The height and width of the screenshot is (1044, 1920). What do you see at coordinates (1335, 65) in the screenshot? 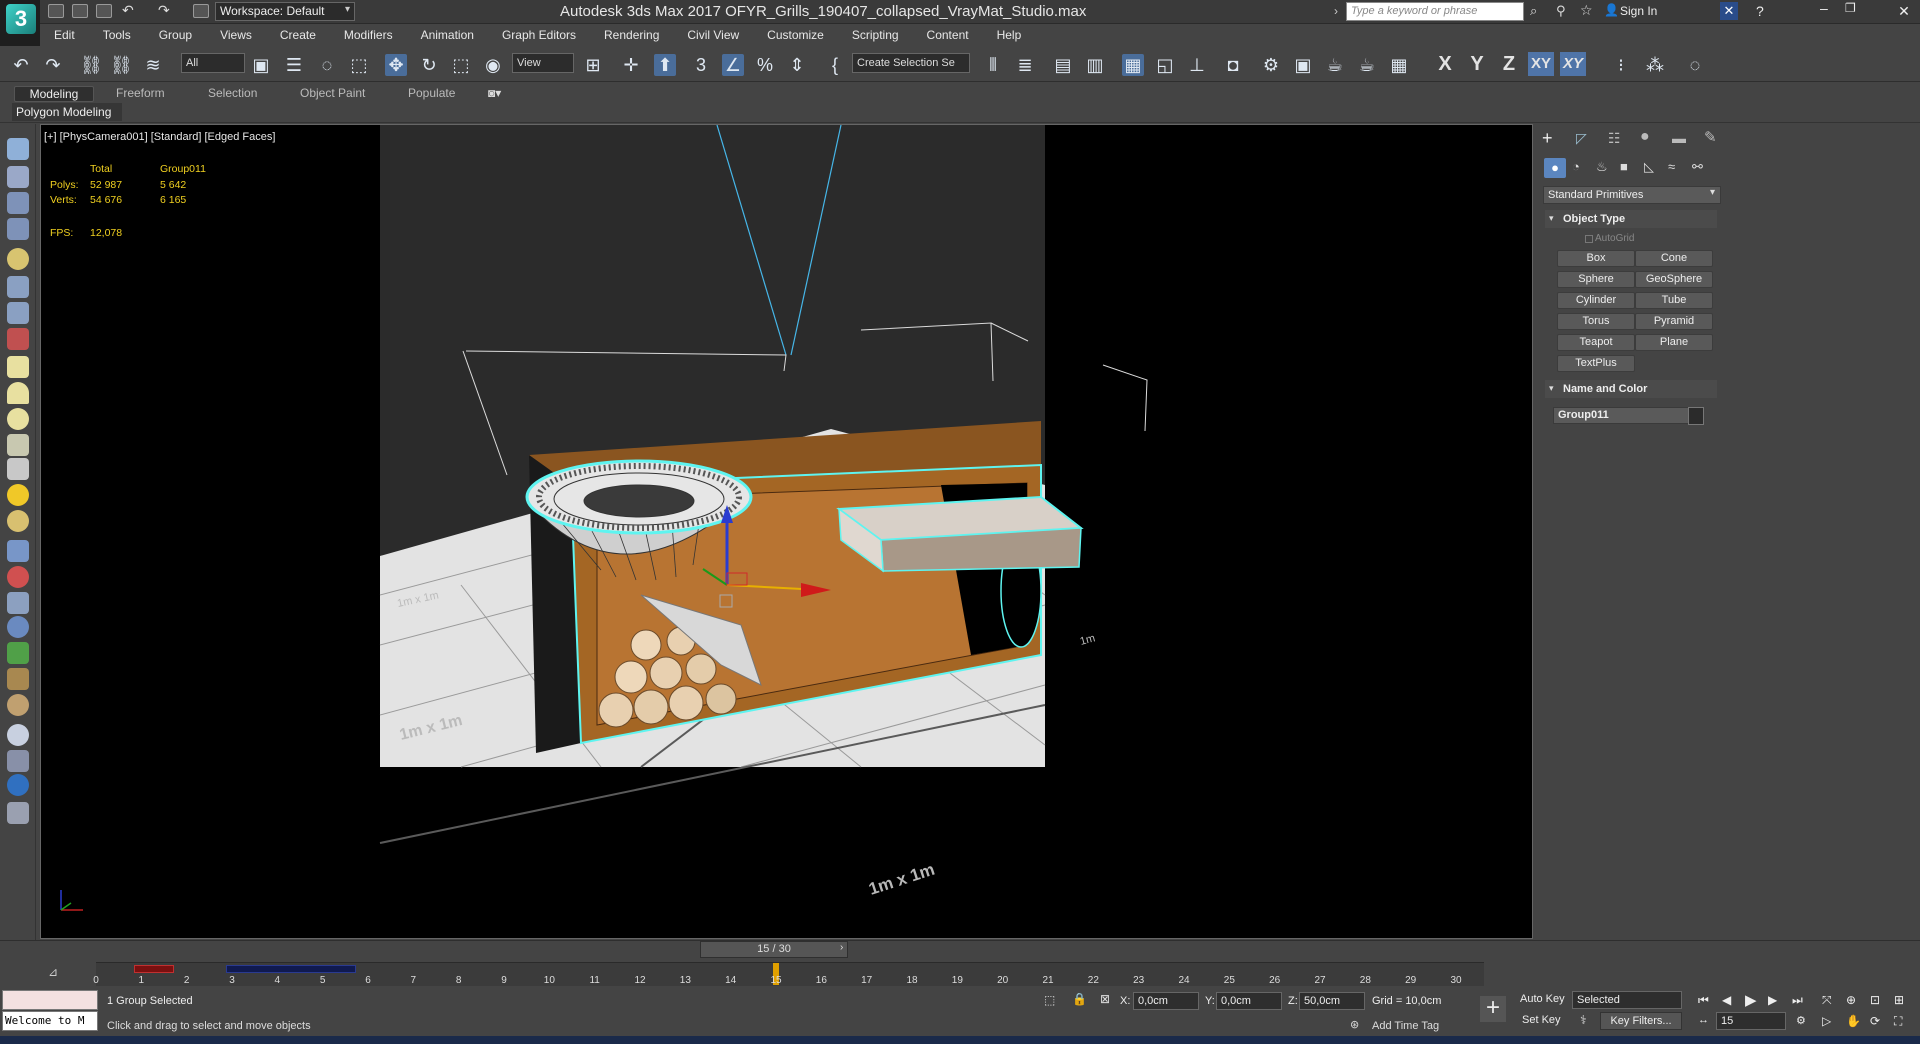
I see `render-production-icon: ☕` at bounding box center [1335, 65].